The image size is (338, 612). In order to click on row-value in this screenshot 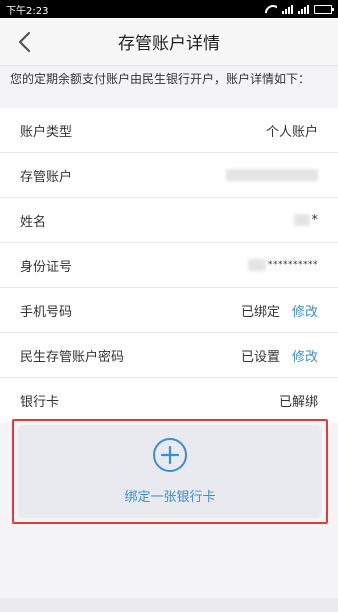, I will do `click(272, 175)`.